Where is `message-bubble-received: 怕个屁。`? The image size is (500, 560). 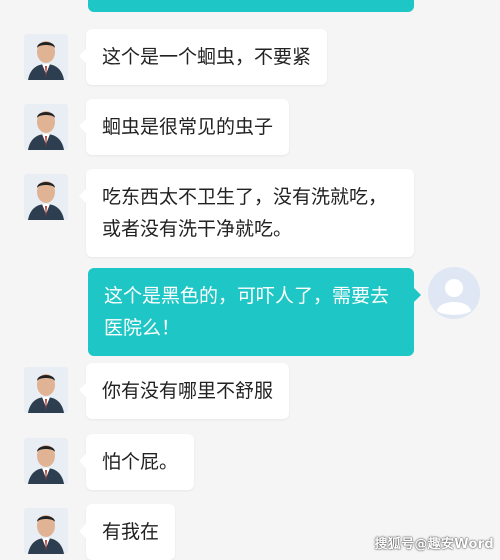 message-bubble-received: 怕个屁。 is located at coordinates (136, 462).